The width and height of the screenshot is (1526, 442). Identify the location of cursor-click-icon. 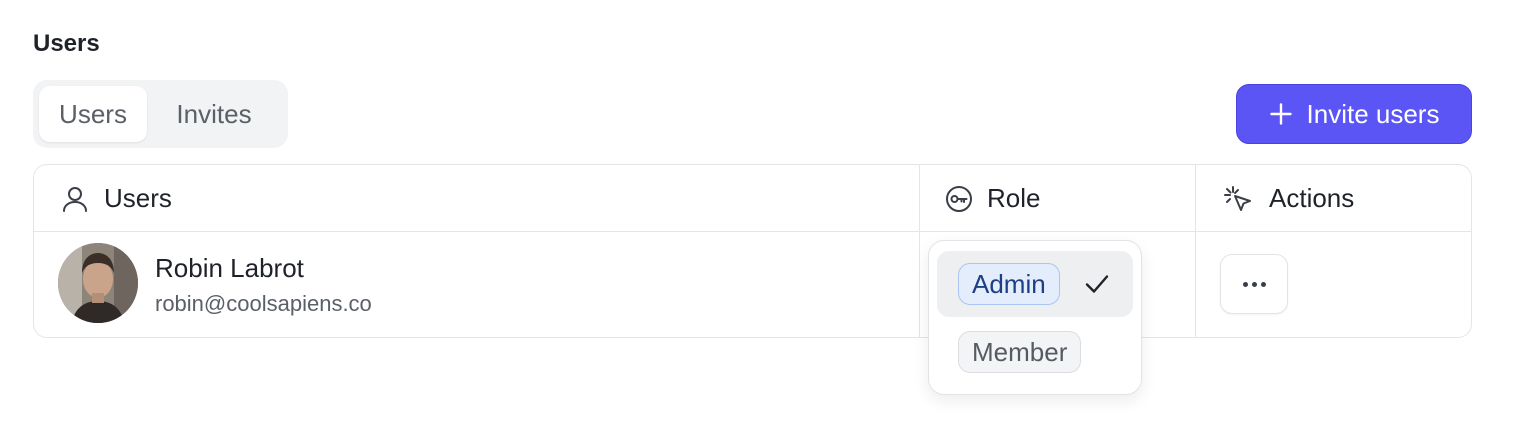
(1238, 199).